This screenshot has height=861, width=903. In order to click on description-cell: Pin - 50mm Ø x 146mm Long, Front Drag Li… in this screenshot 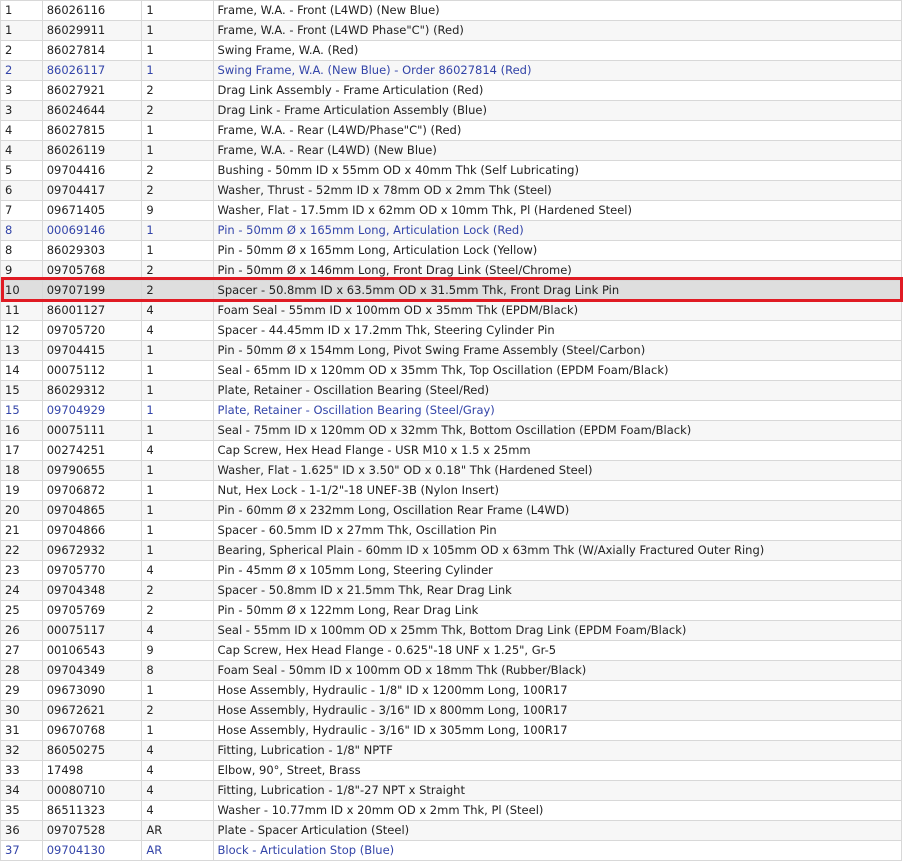, I will do `click(557, 270)`.